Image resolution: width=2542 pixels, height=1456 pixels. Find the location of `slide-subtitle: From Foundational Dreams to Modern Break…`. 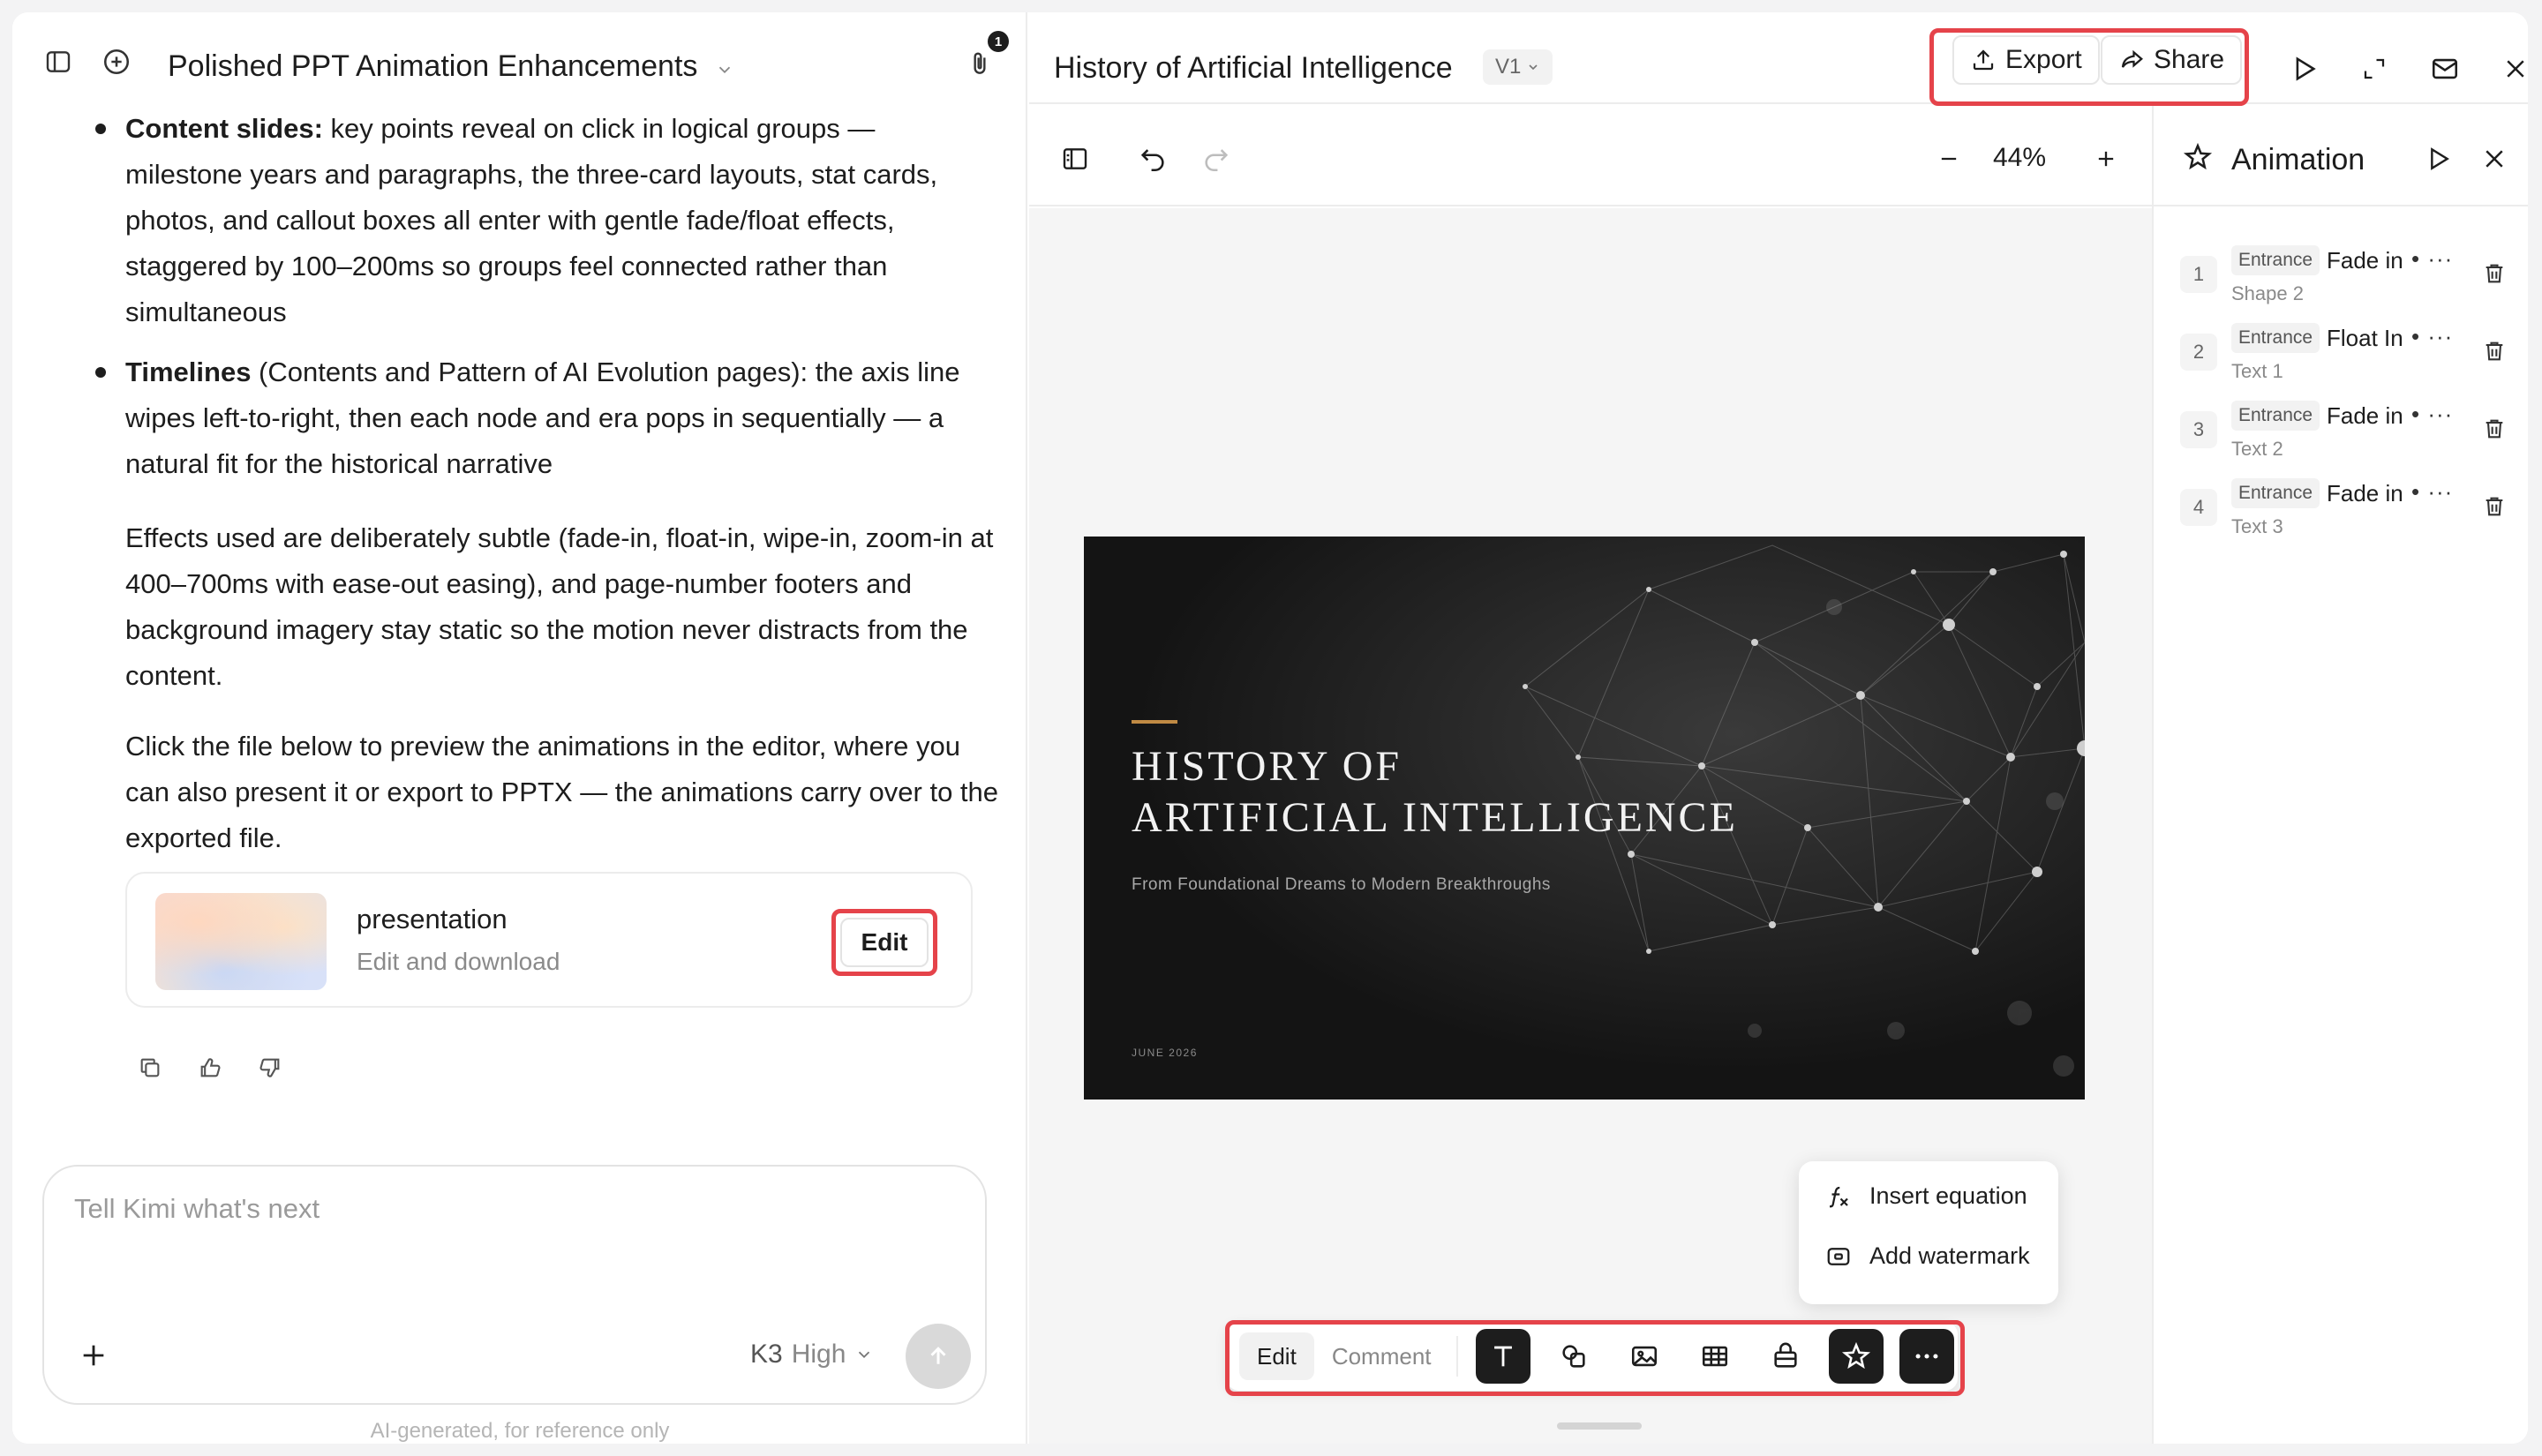

slide-subtitle: From Foundational Dreams to Modern Break… is located at coordinates (1341, 885).